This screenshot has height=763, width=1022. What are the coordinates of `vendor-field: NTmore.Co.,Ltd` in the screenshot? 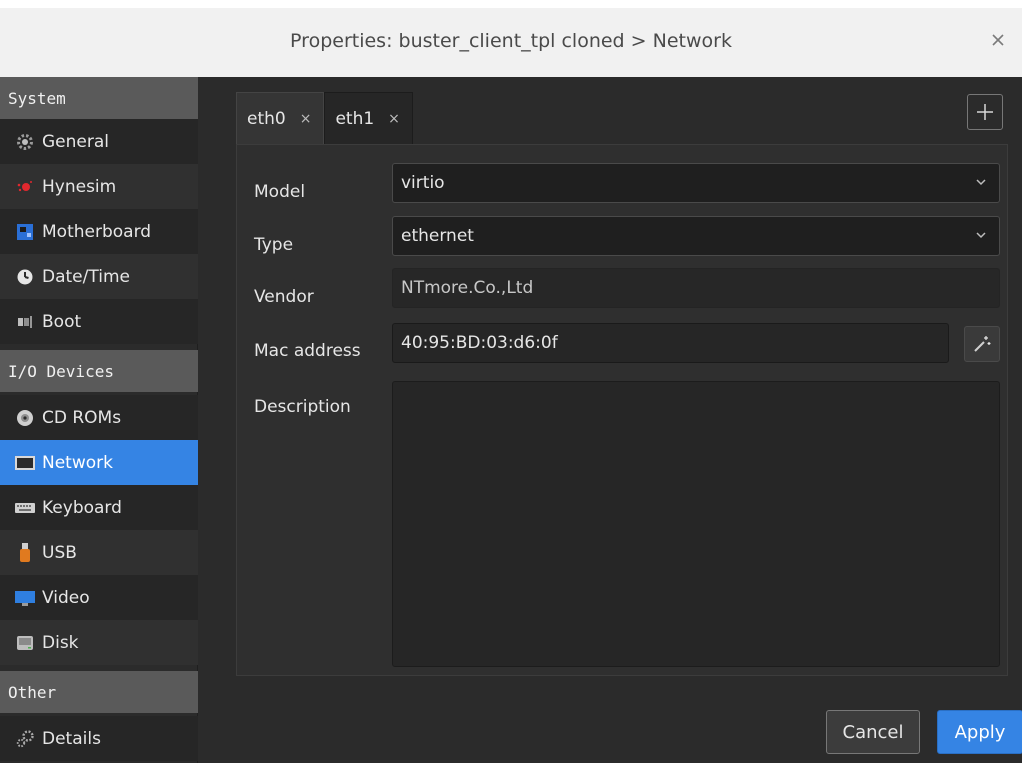 It's located at (696, 288).